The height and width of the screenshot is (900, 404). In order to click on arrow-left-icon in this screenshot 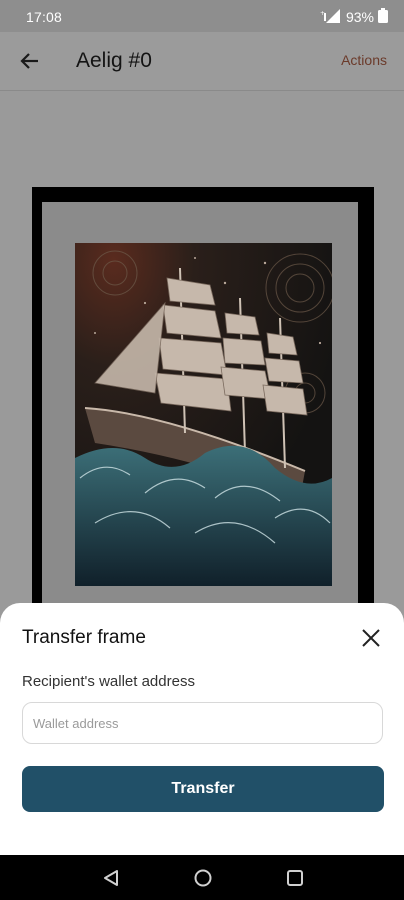, I will do `click(29, 61)`.